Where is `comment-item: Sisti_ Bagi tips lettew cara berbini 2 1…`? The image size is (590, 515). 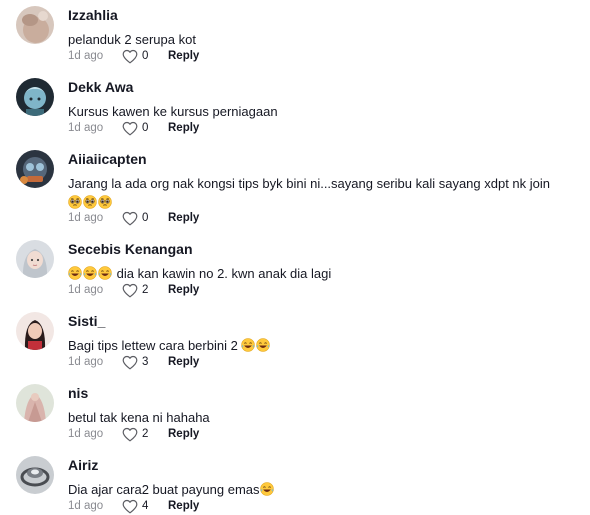 comment-item: Sisti_ Bagi tips lettew cara berbini 2 1… is located at coordinates (295, 342).